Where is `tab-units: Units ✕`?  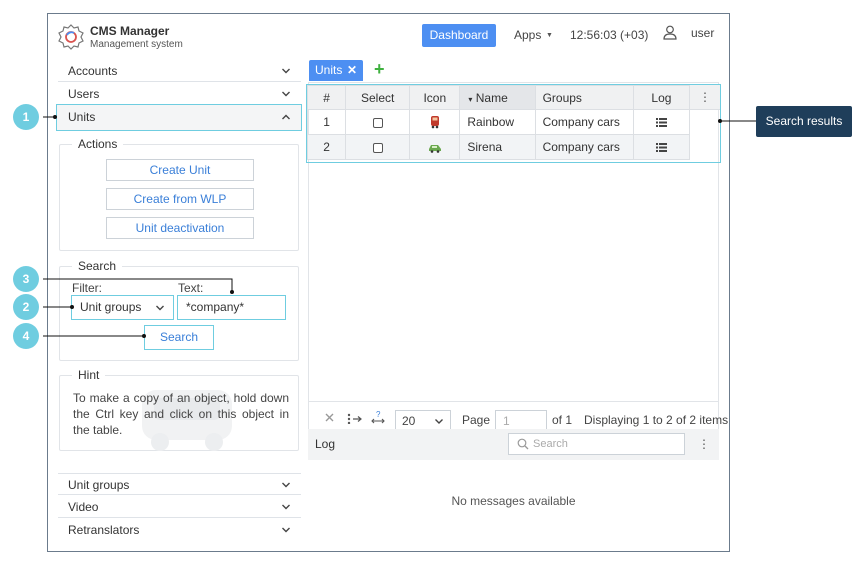
tab-units: Units ✕ is located at coordinates (336, 70).